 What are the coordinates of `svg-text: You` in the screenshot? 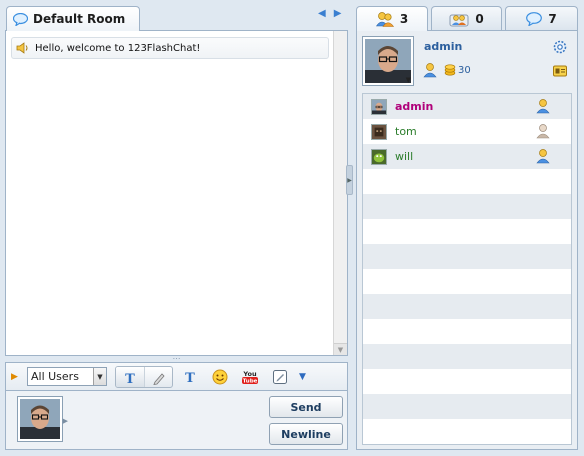 It's located at (249, 374).